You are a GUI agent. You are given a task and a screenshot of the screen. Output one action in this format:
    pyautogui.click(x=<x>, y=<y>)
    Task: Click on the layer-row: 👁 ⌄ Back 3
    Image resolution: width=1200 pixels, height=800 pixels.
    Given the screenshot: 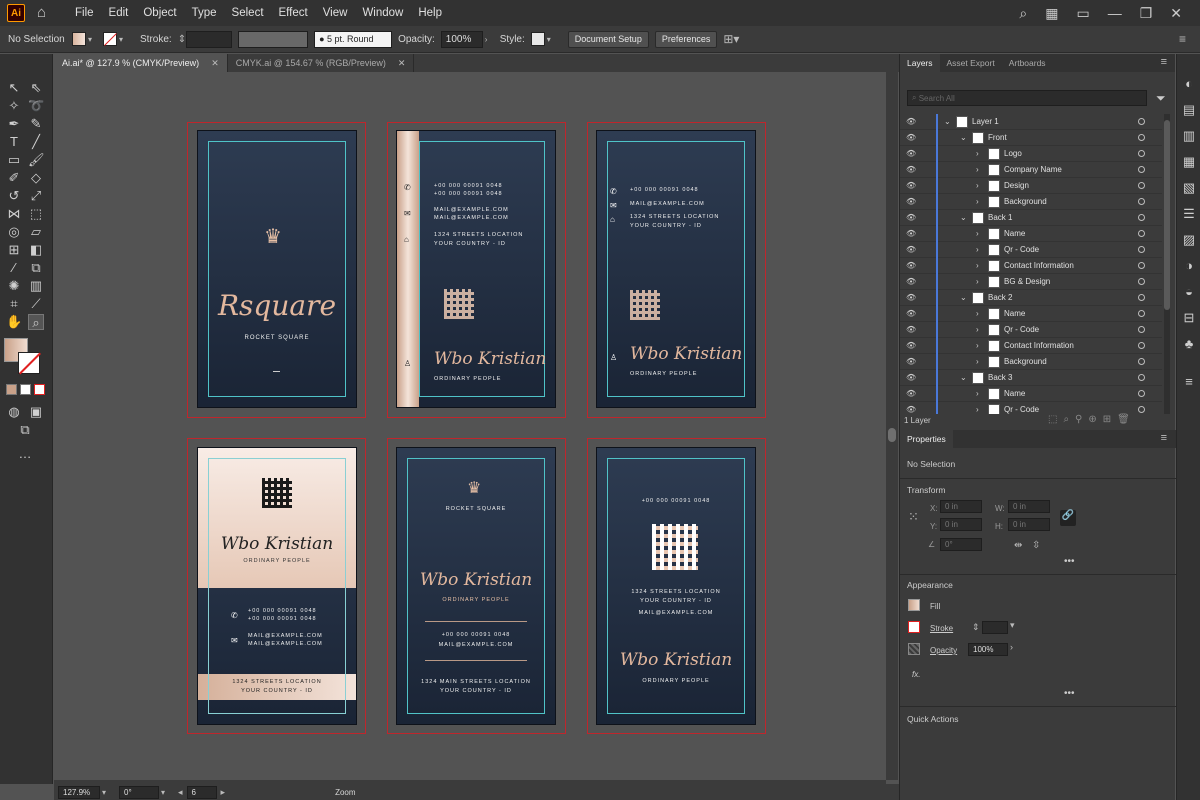 What is the action you would take?
    pyautogui.click(x=1031, y=378)
    